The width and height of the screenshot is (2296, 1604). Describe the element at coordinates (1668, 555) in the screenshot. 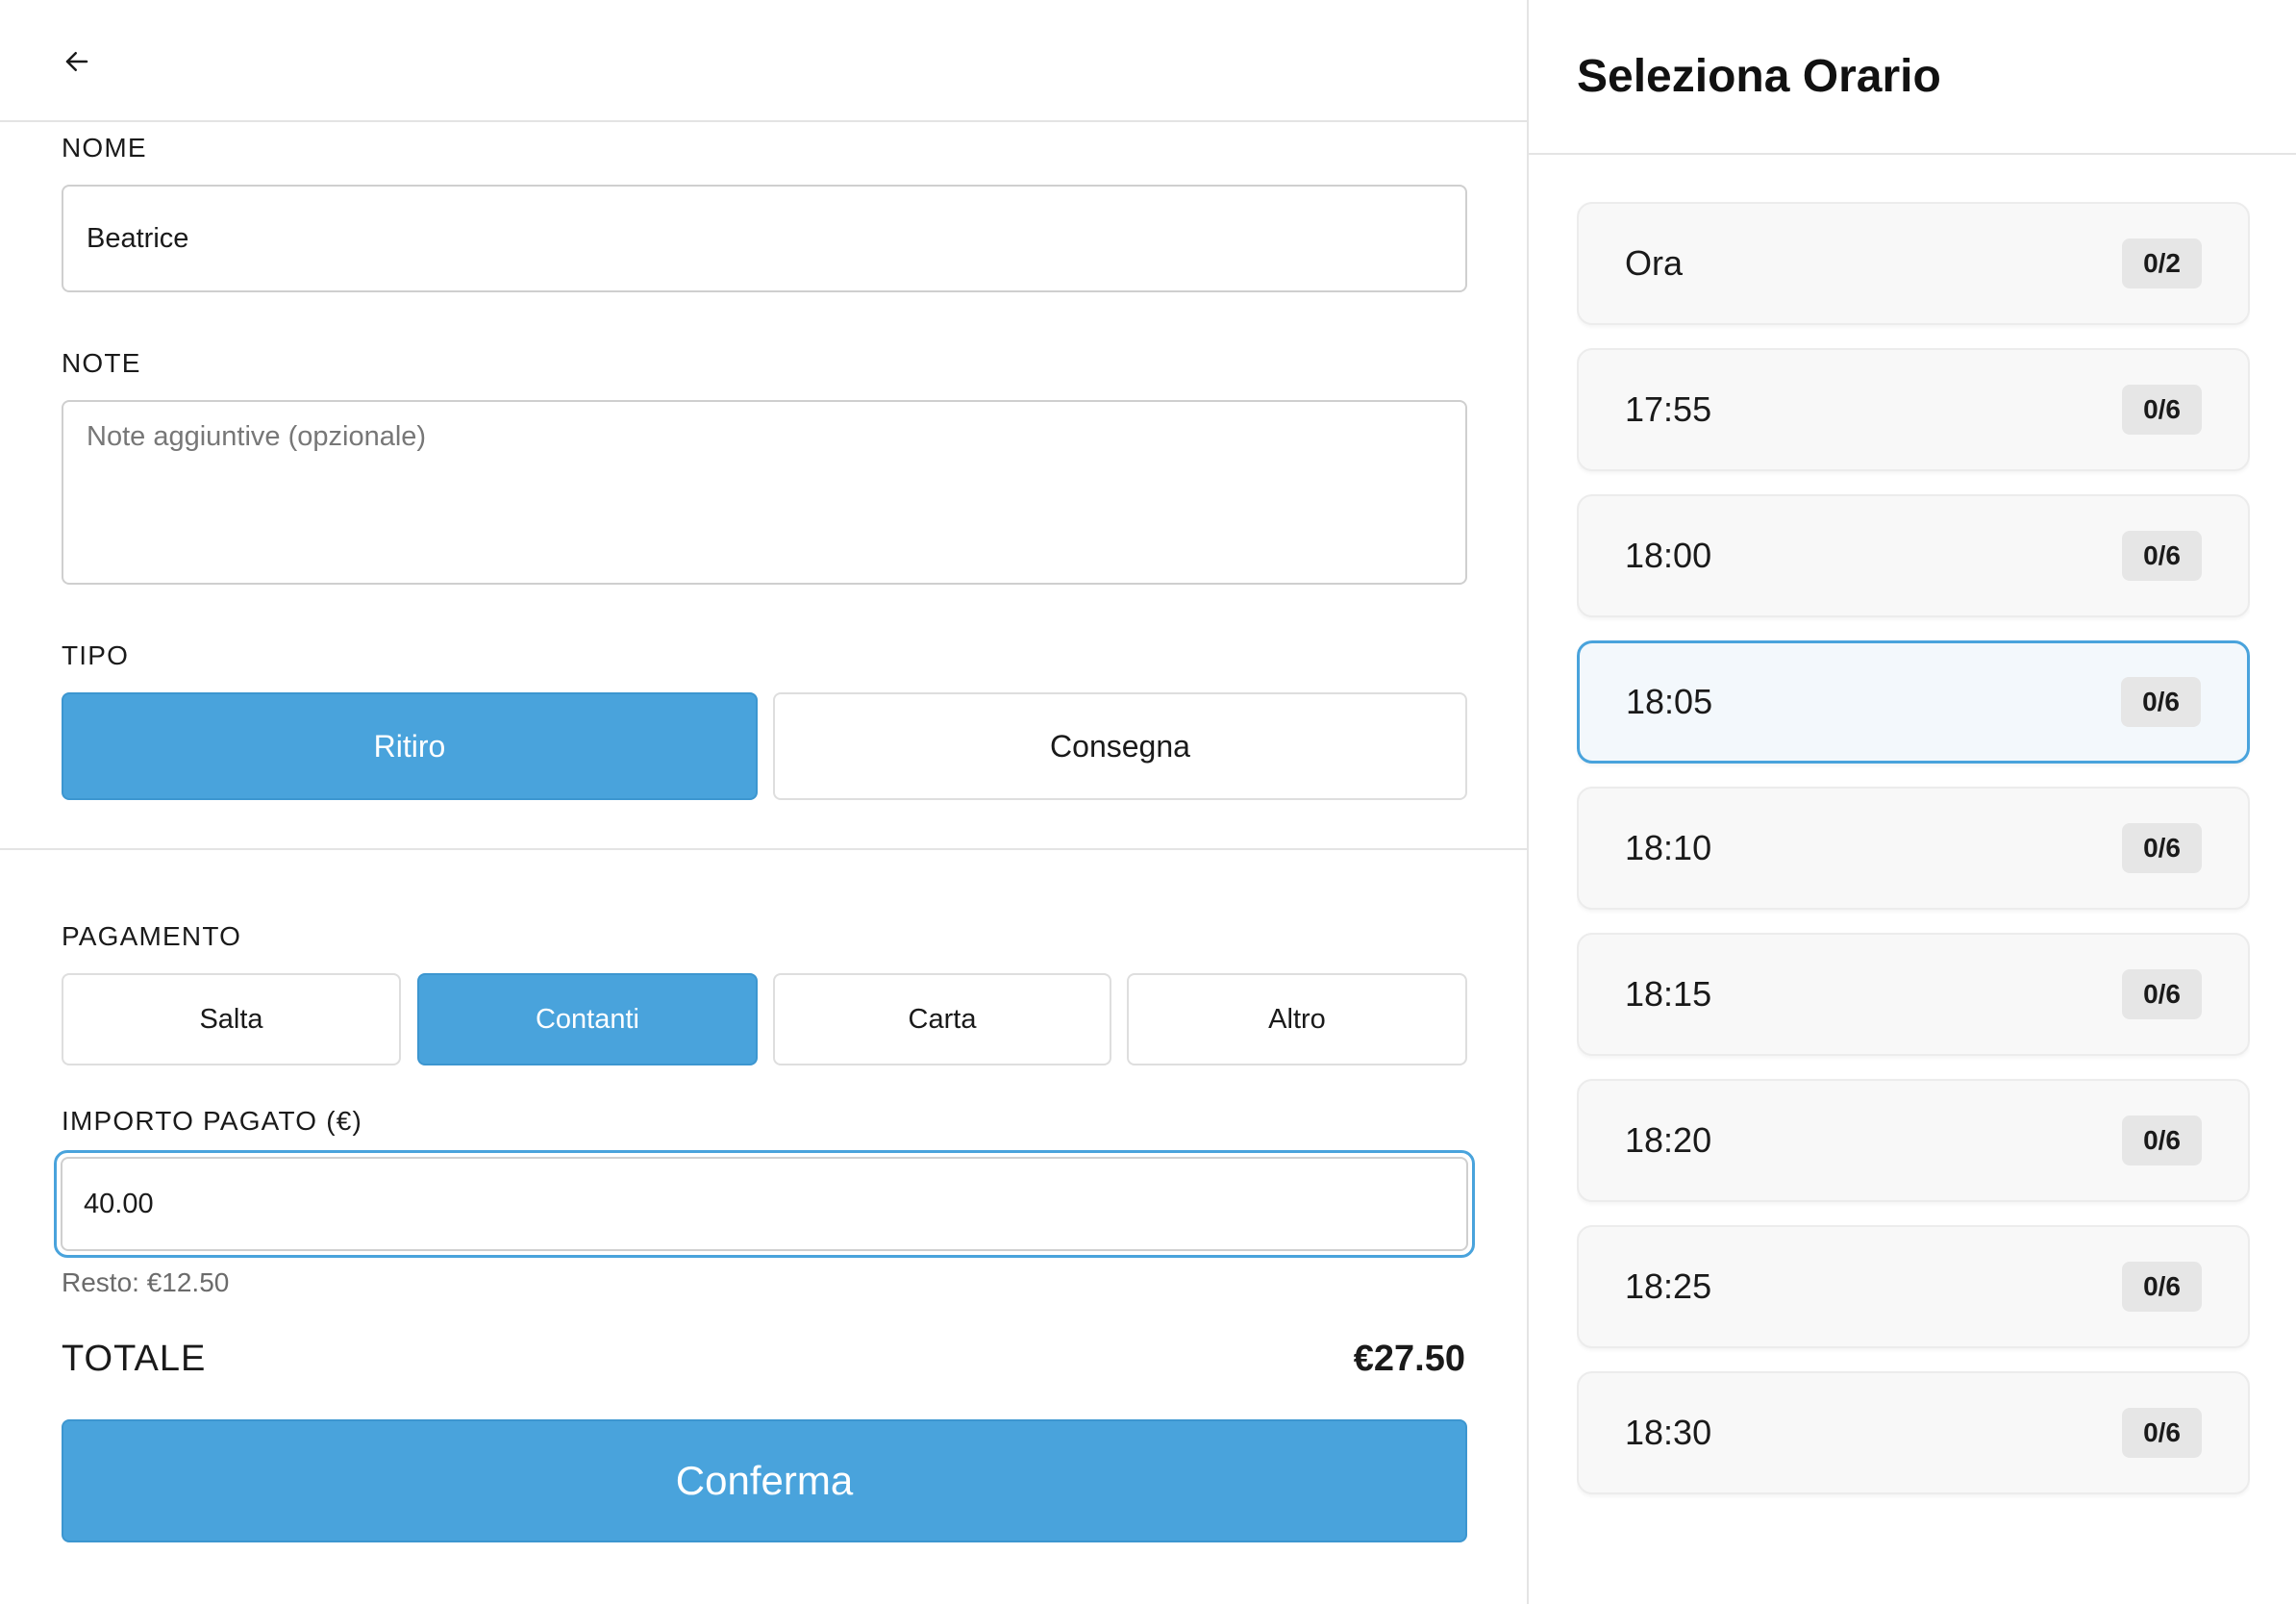

I see `time-slot-time: 18:00` at that location.